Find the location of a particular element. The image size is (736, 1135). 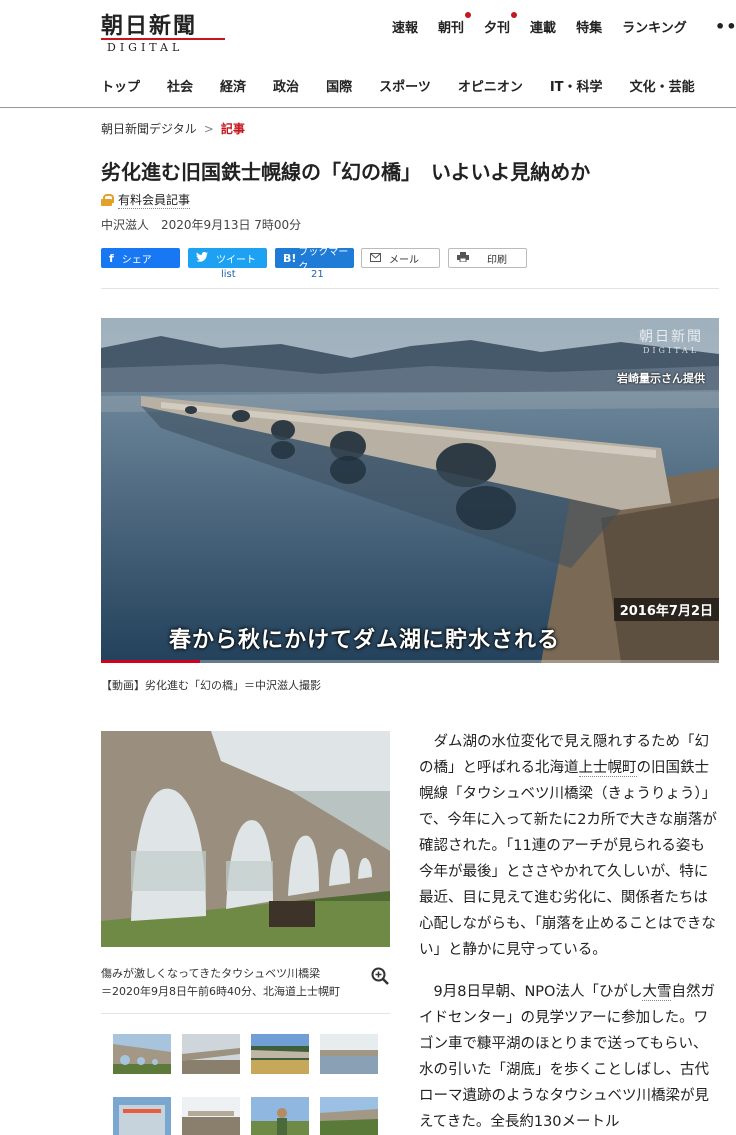

author-name: 中沢滋人 is located at coordinates (125, 225).